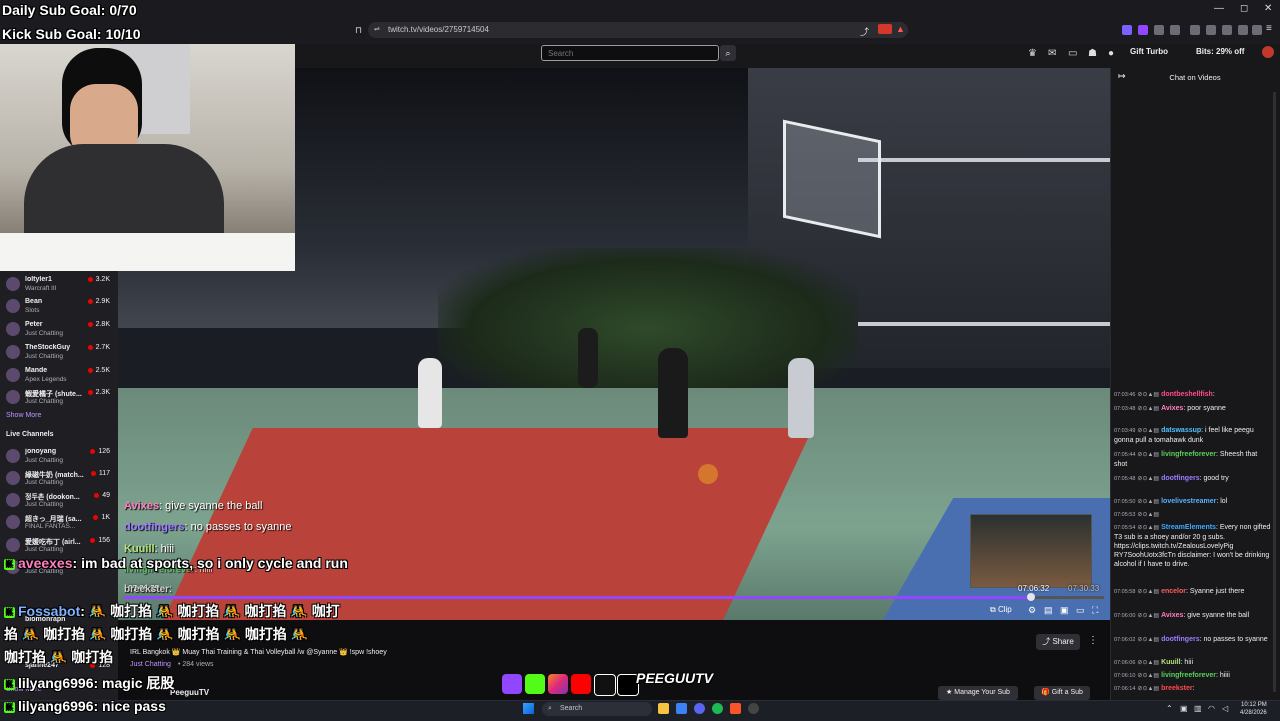 The width and height of the screenshot is (1280, 721). What do you see at coordinates (1062, 693) in the screenshot?
I see `gift-sub-button: 🎁 Gift a Sub` at bounding box center [1062, 693].